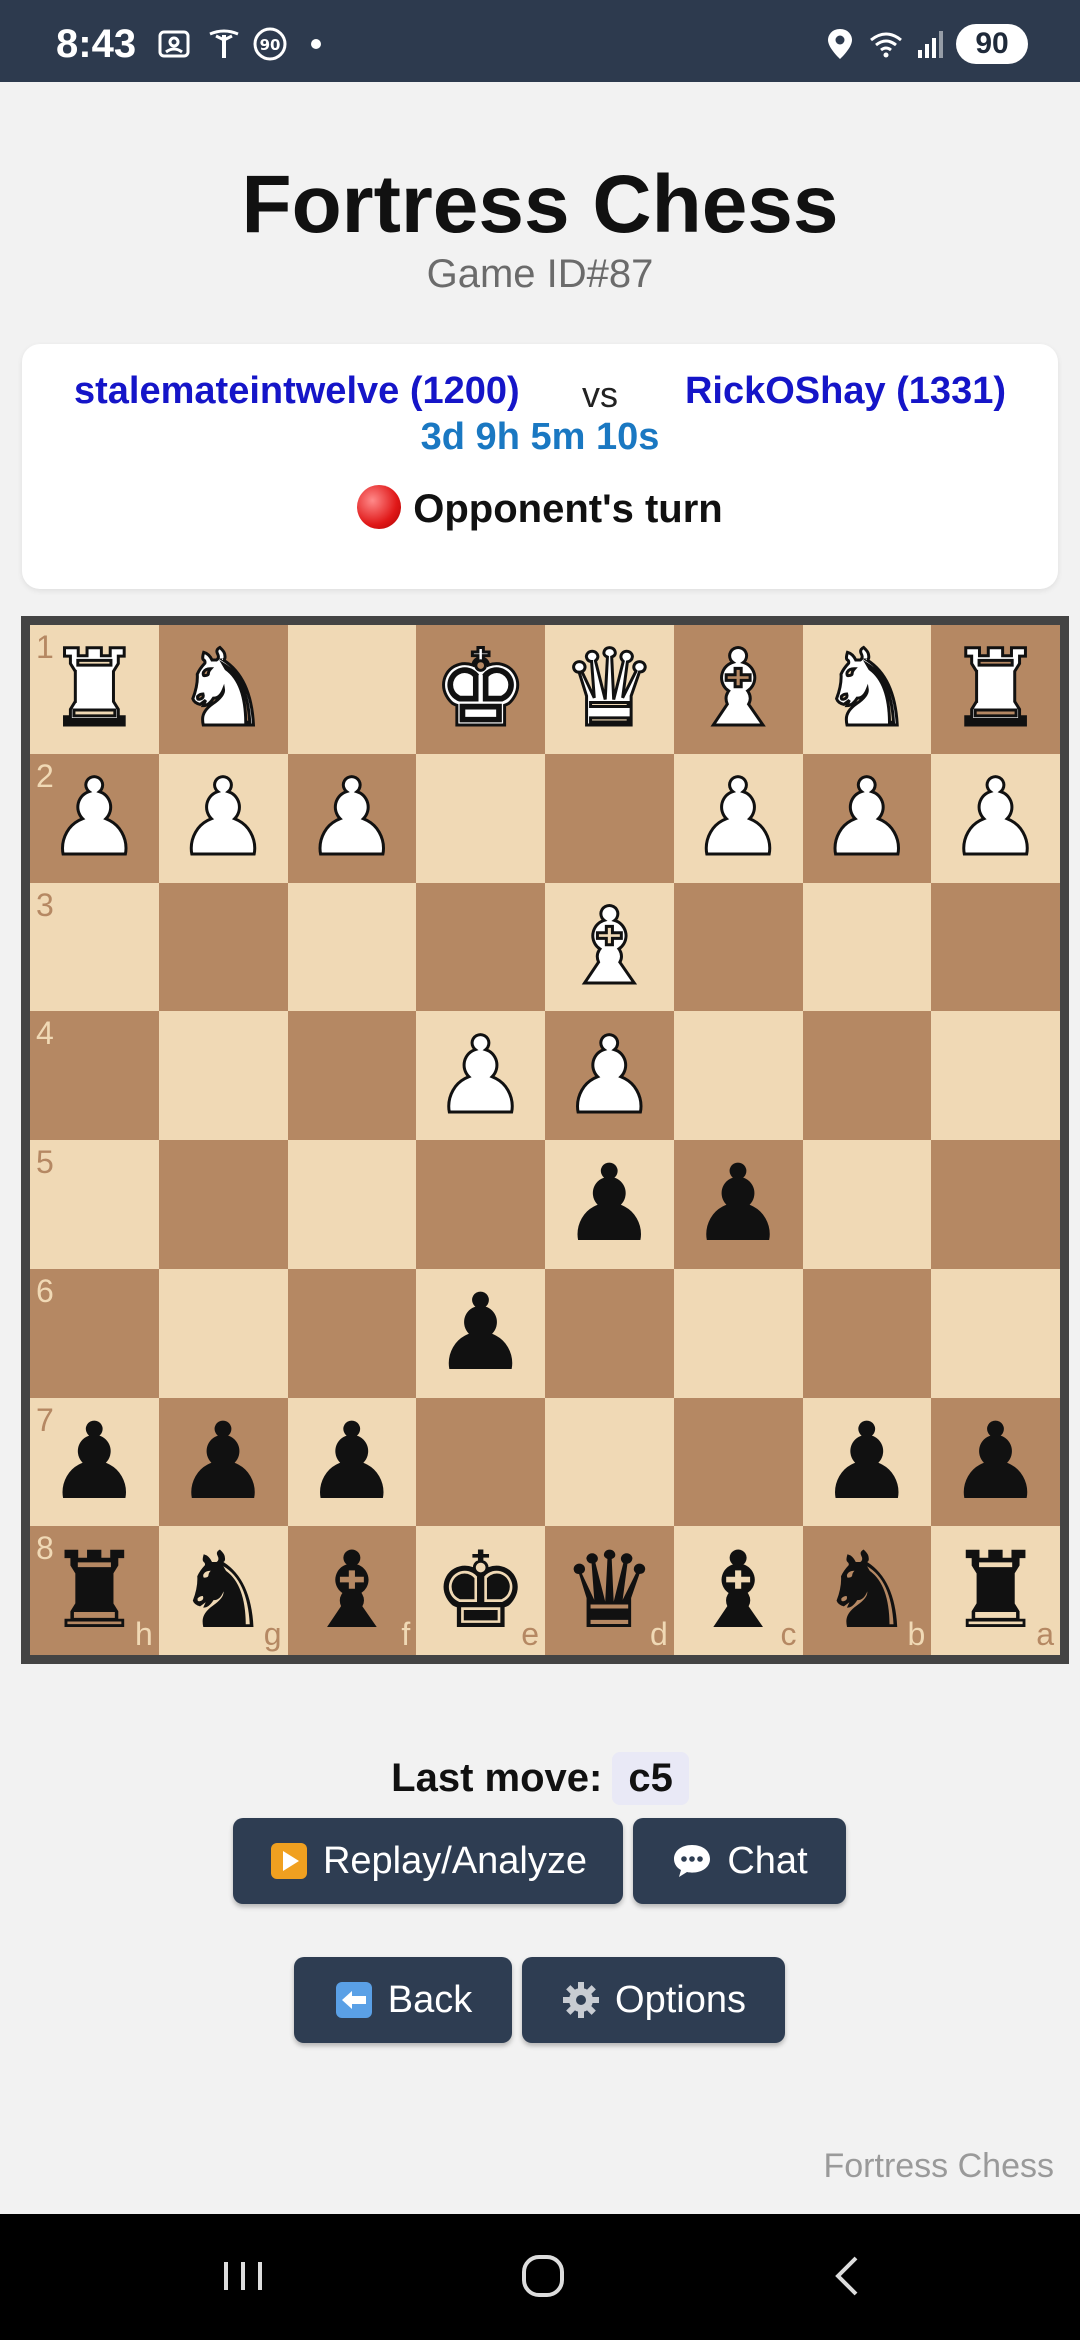 The height and width of the screenshot is (2340, 1080). I want to click on chat-button: Chat, so click(739, 1861).